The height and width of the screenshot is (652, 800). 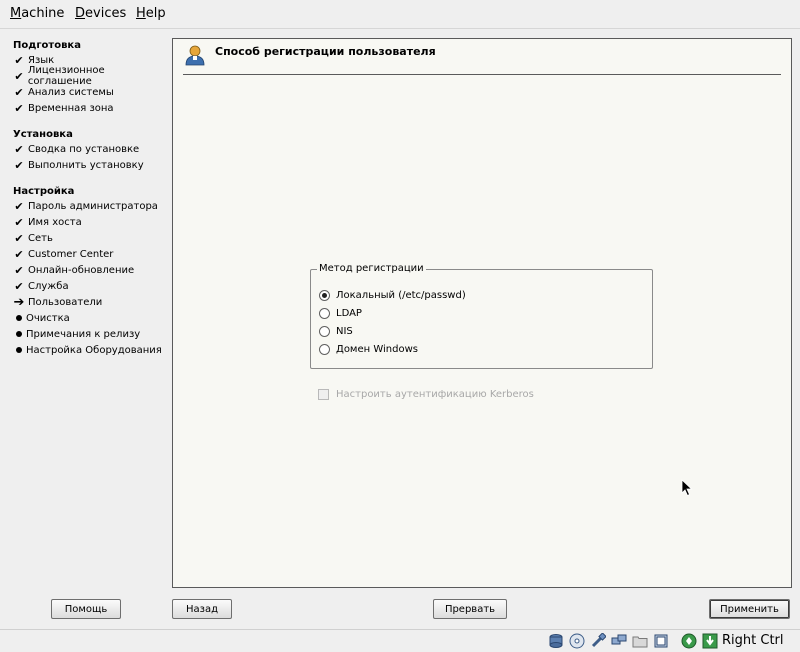 What do you see at coordinates (87, 350) in the screenshot?
I see `step-hardware-config: Настройка Оборудования` at bounding box center [87, 350].